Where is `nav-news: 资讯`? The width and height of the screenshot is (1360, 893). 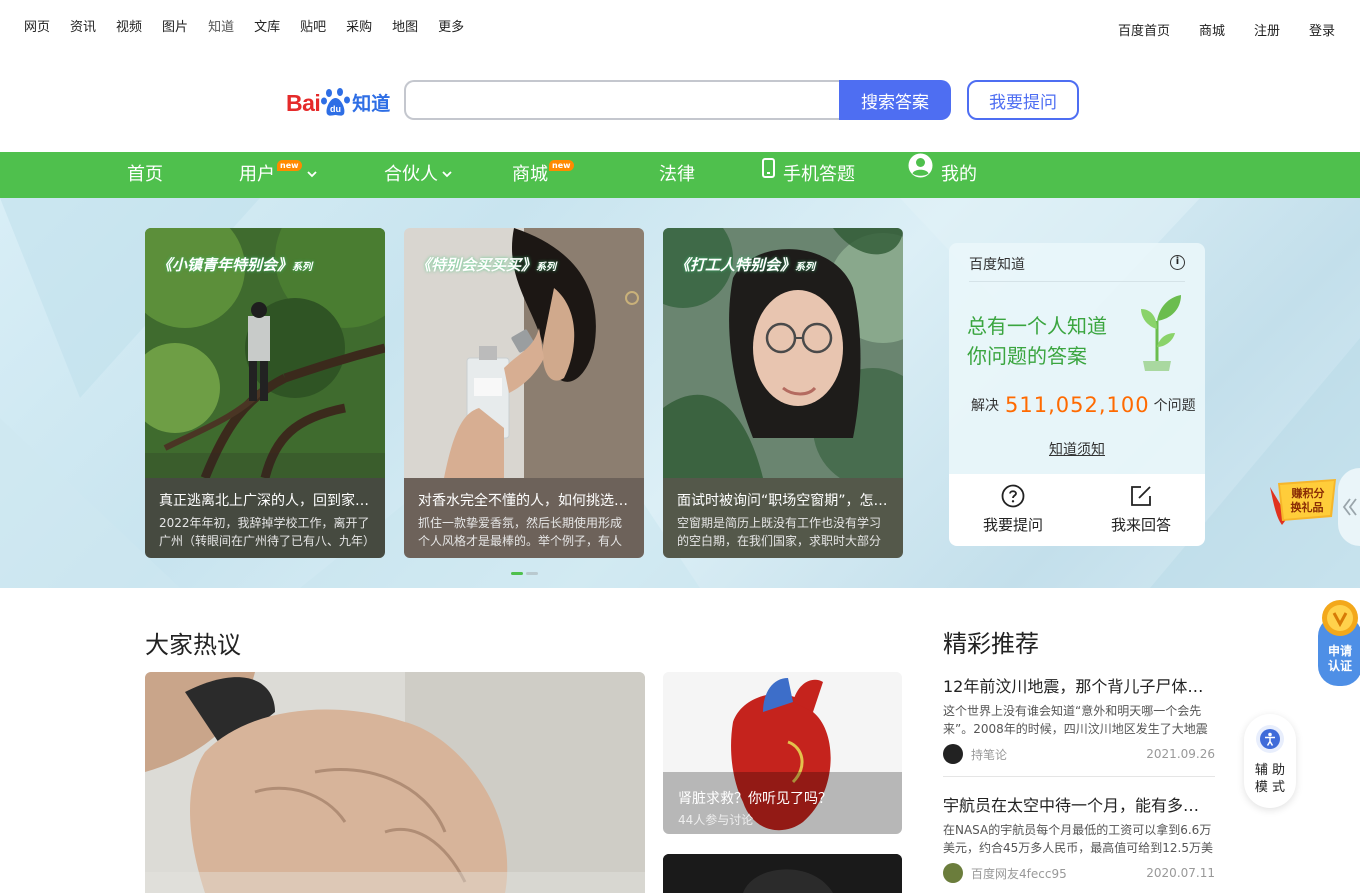
nav-news: 资讯 is located at coordinates (83, 25).